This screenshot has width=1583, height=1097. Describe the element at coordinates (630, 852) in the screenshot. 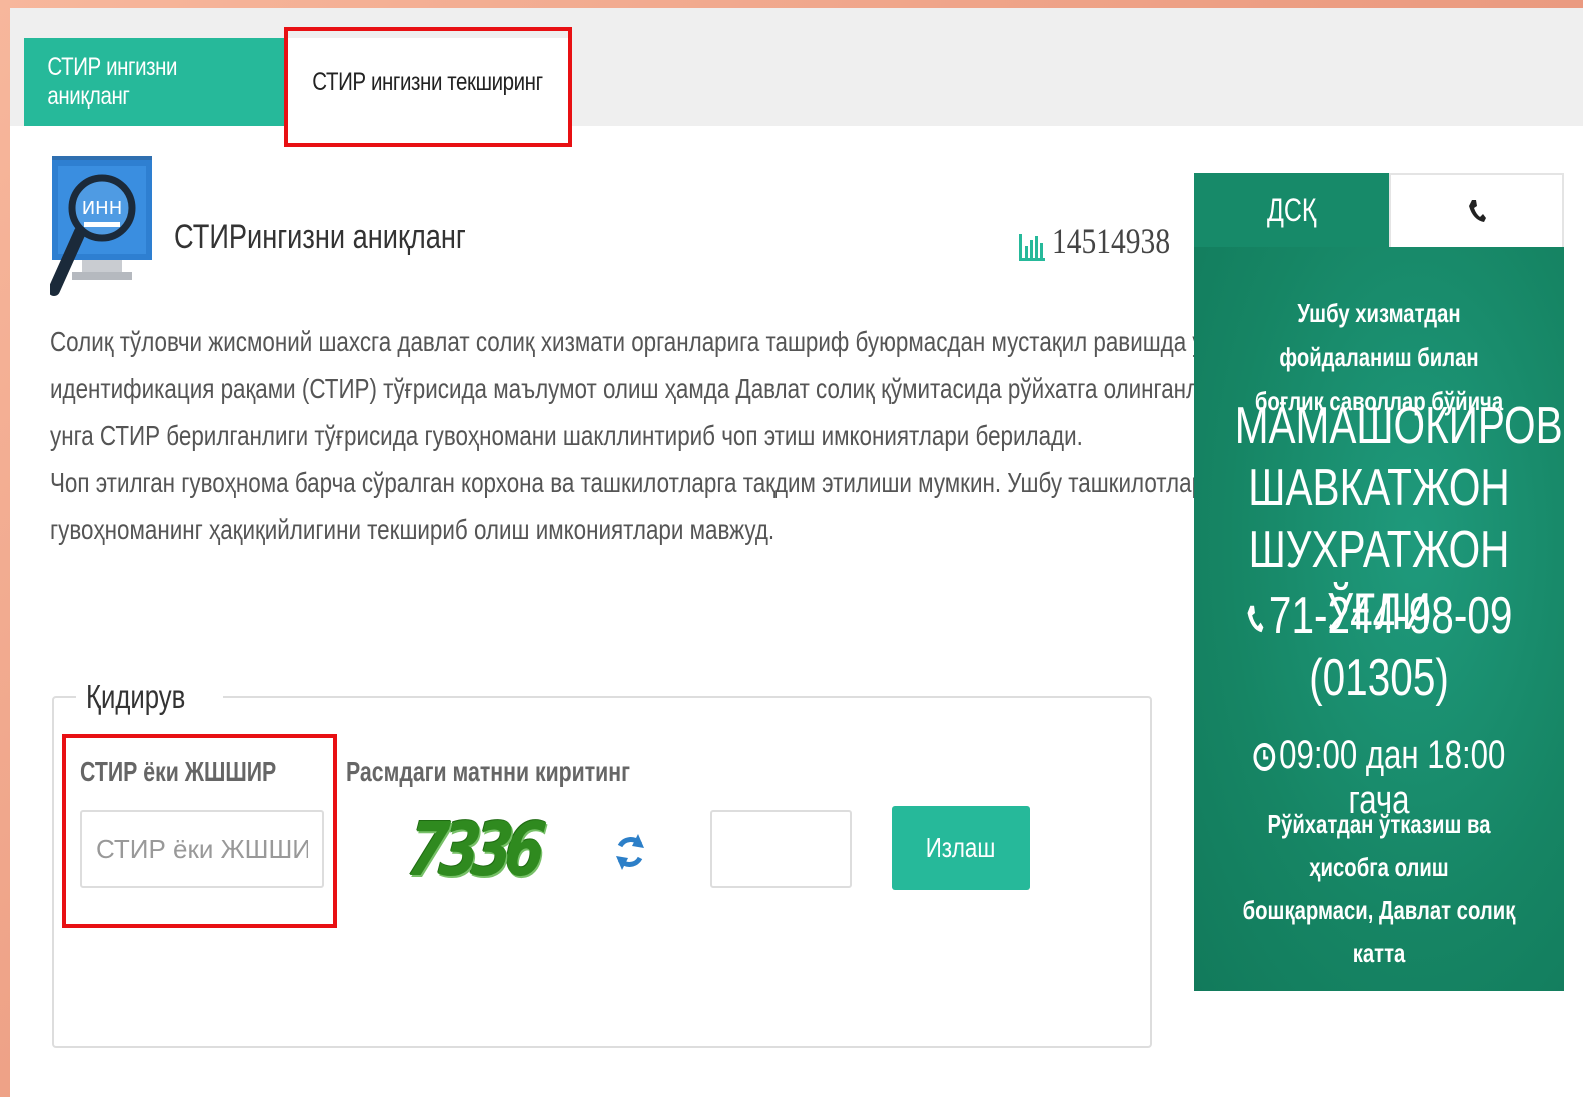

I see `refresh-icon` at that location.